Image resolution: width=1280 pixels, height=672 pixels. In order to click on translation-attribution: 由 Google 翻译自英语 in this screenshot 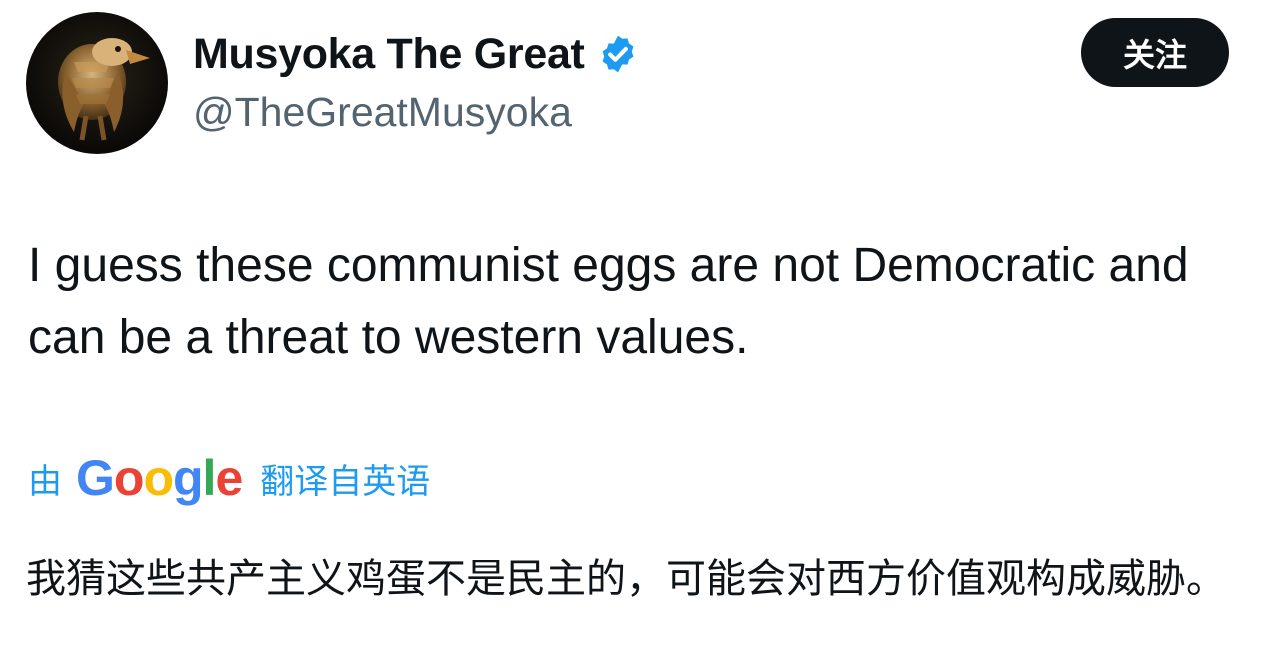, I will do `click(229, 478)`.